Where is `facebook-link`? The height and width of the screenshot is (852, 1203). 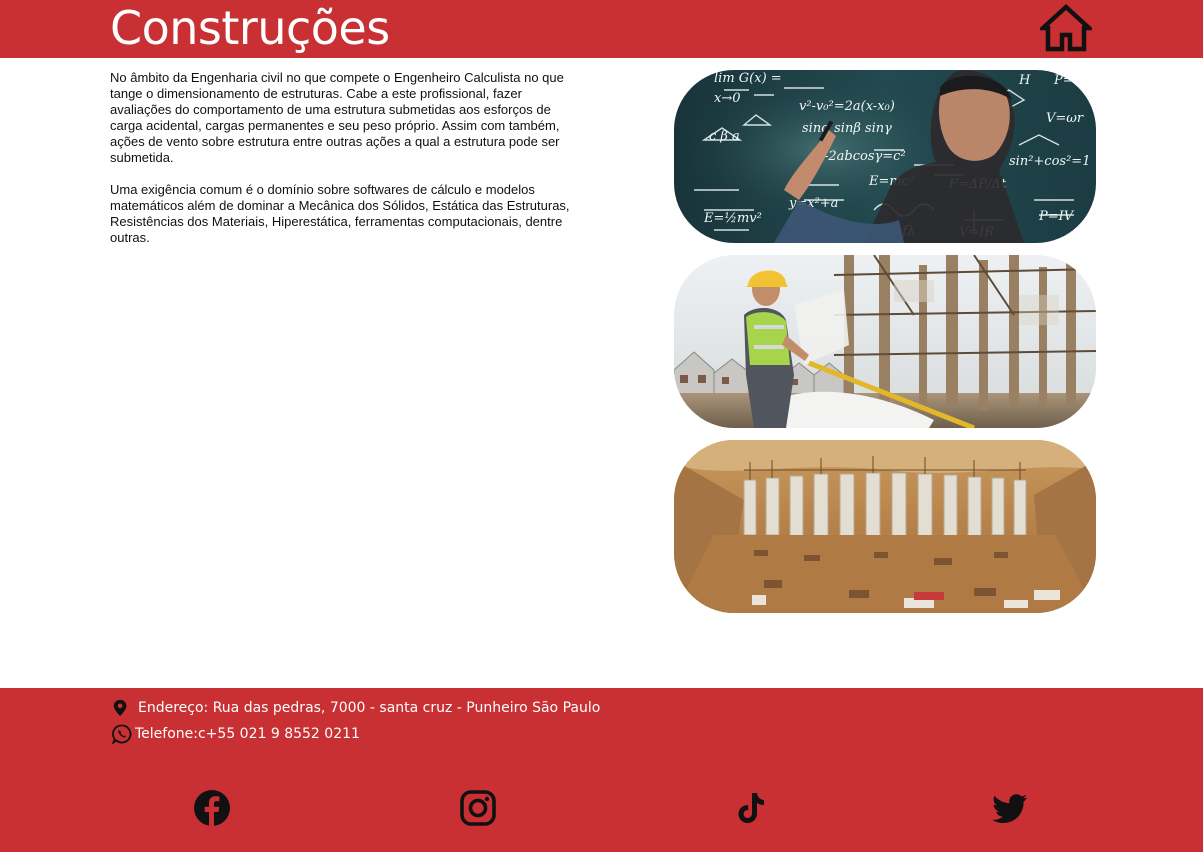
facebook-link is located at coordinates (212, 808).